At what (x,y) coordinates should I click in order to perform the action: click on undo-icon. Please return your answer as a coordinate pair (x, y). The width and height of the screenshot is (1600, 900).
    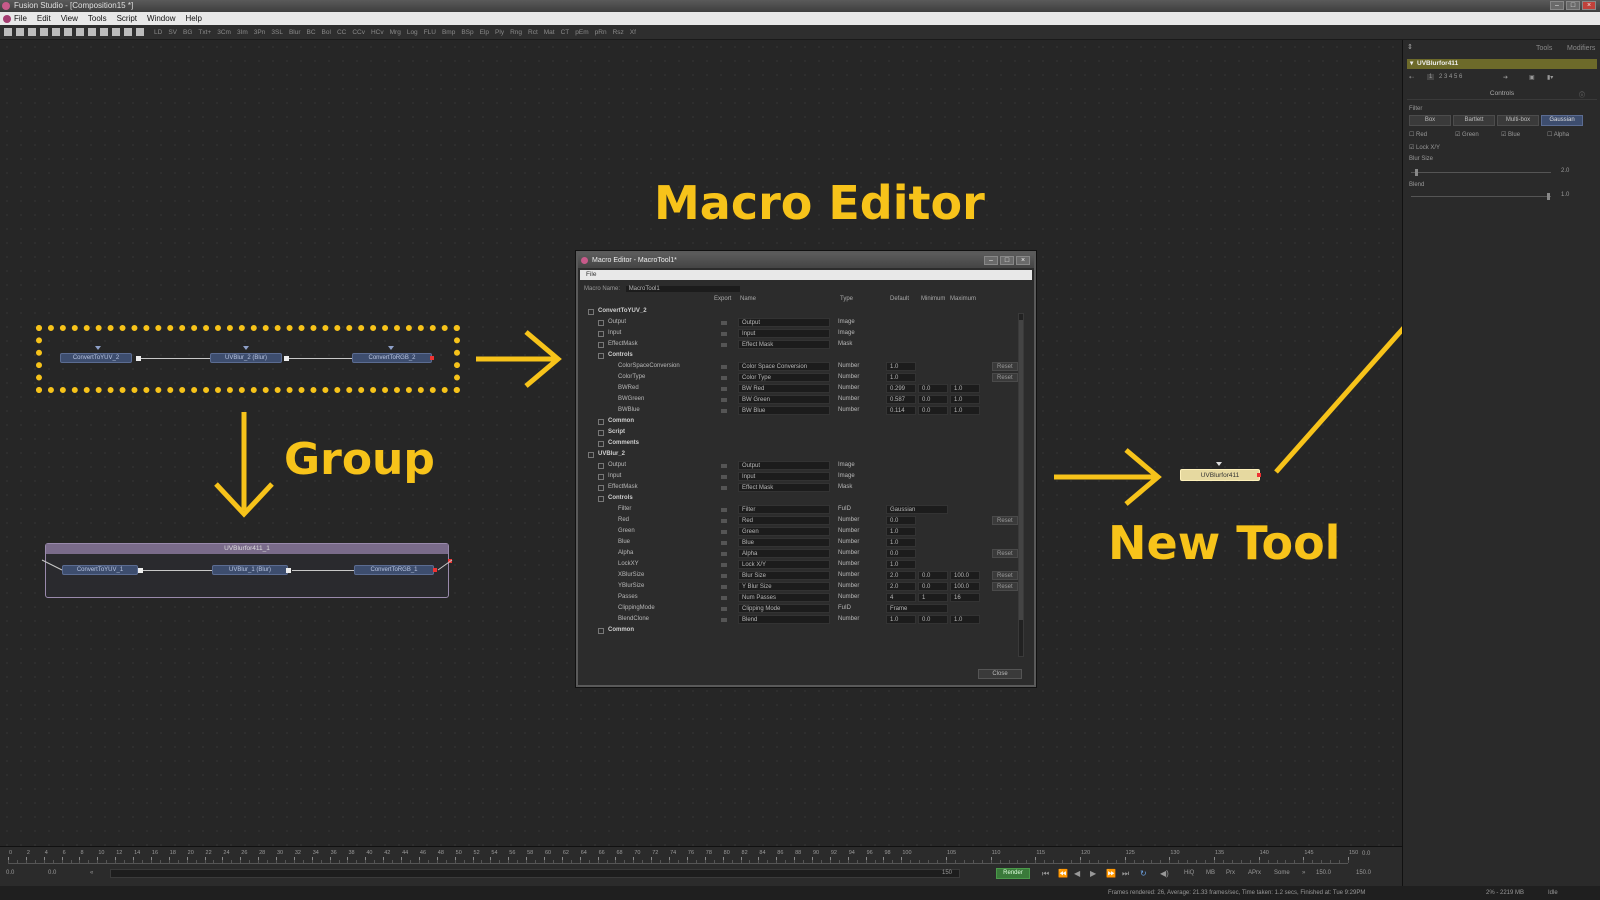
    Looking at the image, I should click on (80, 32).